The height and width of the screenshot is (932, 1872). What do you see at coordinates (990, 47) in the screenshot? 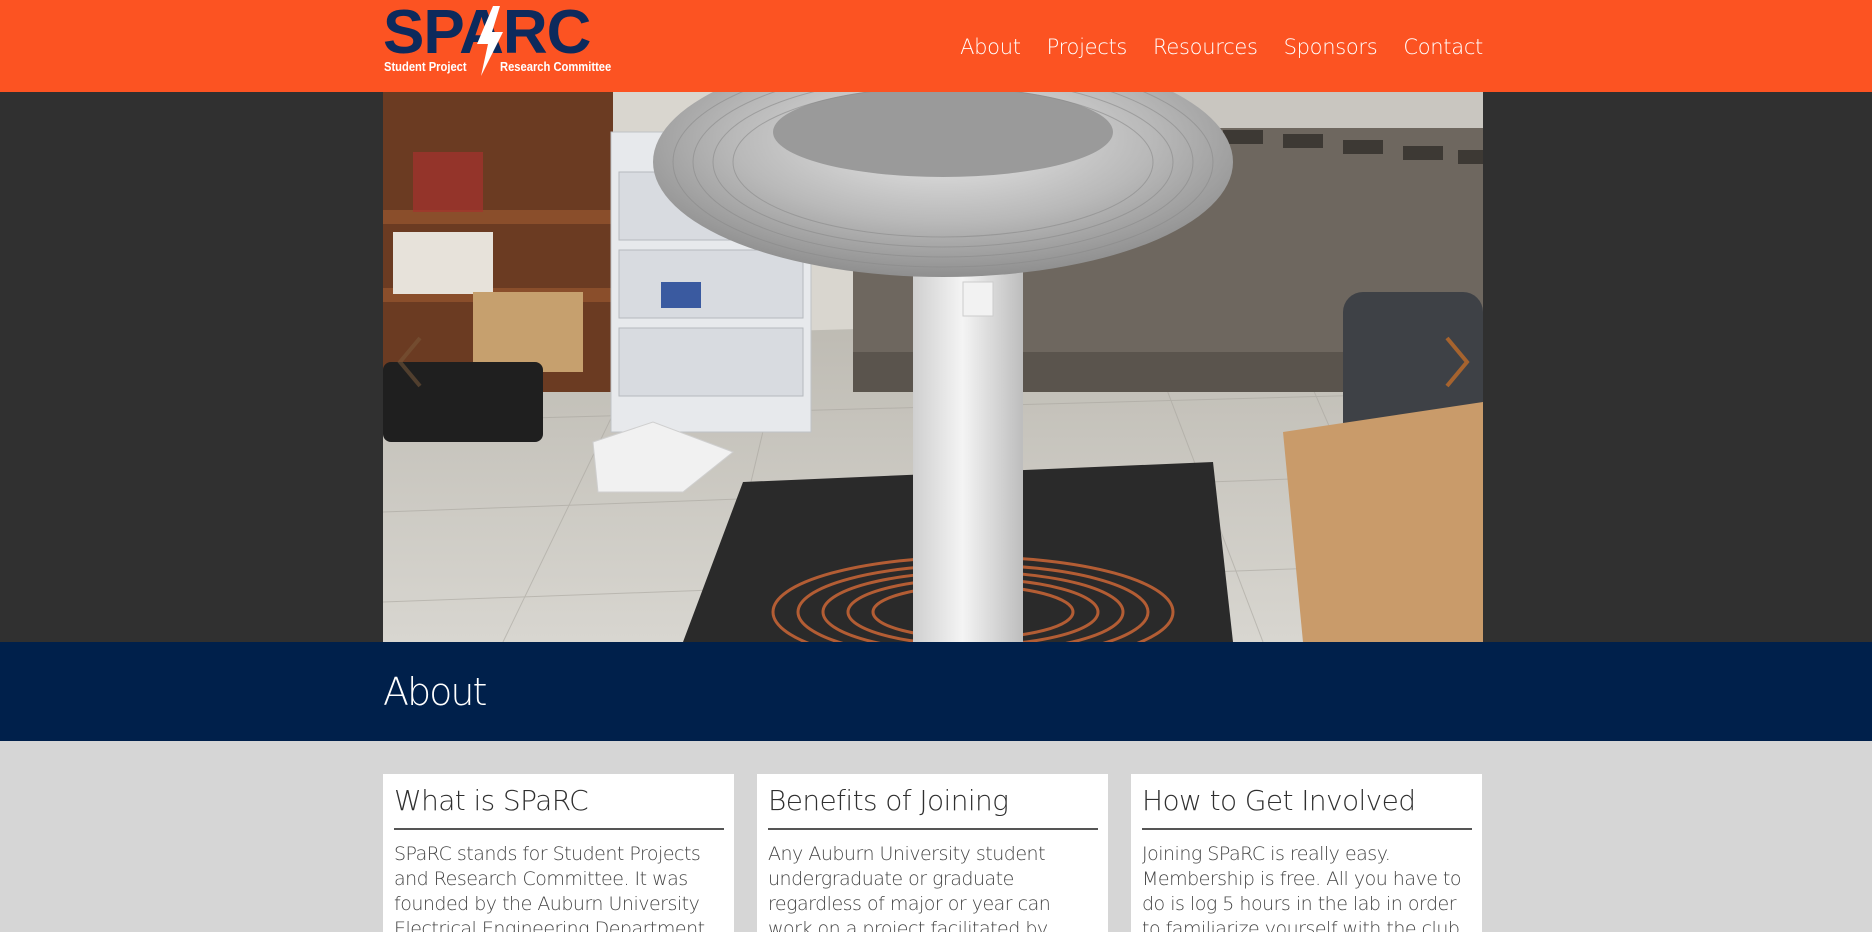
I see `nav-link-about: About` at bounding box center [990, 47].